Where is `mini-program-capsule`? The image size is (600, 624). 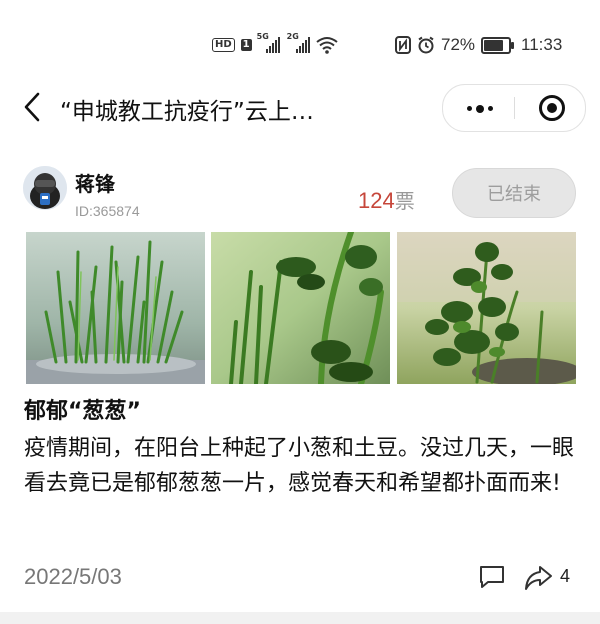 mini-program-capsule is located at coordinates (514, 108).